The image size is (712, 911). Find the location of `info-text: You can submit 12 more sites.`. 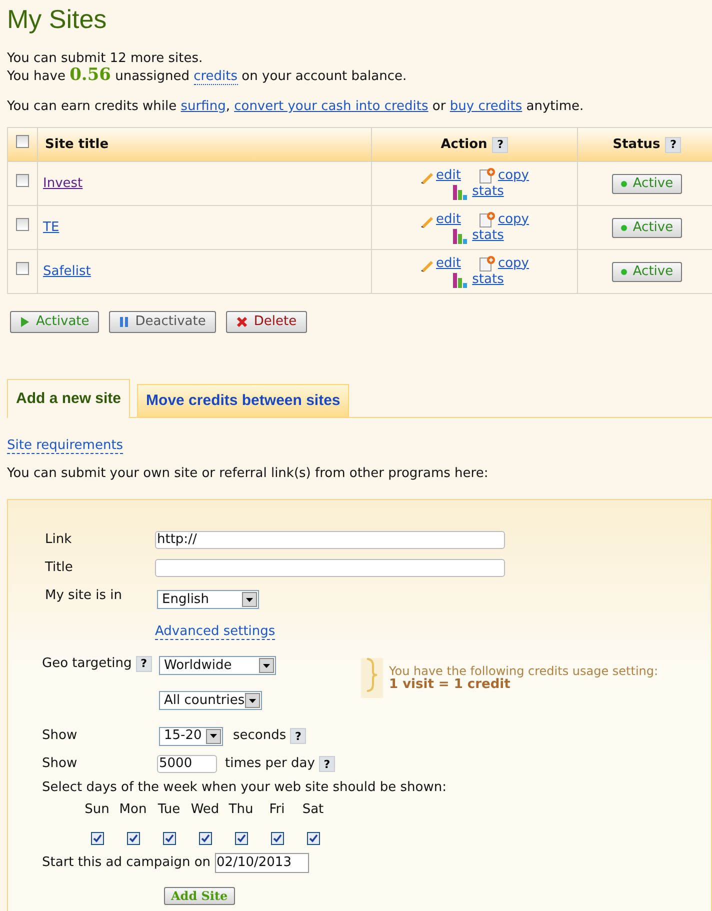

info-text: You can submit 12 more sites. is located at coordinates (105, 59).